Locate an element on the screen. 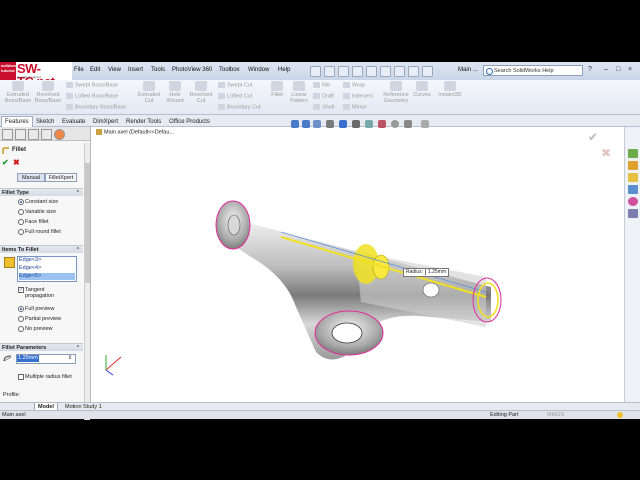 The width and height of the screenshot is (640, 480). edge-selection-list: Edge<3> Edge<4> Edge<5> is located at coordinates (47, 269).